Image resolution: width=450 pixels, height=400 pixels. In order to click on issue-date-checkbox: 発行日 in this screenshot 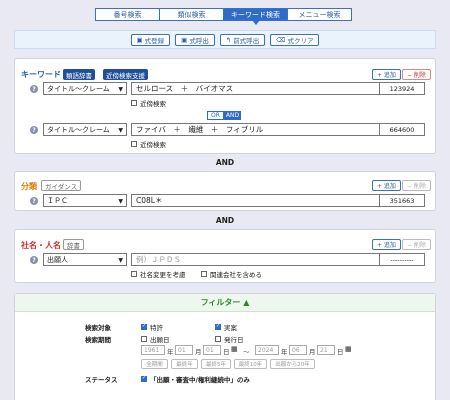, I will do `click(229, 339)`.